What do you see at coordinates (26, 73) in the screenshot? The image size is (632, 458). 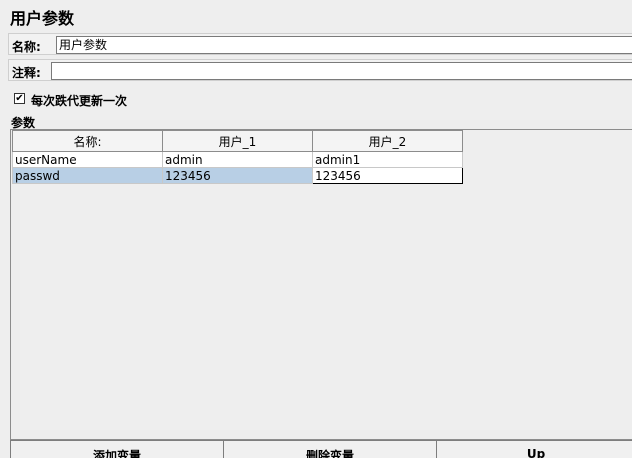 I see `comment-label: 注释:` at bounding box center [26, 73].